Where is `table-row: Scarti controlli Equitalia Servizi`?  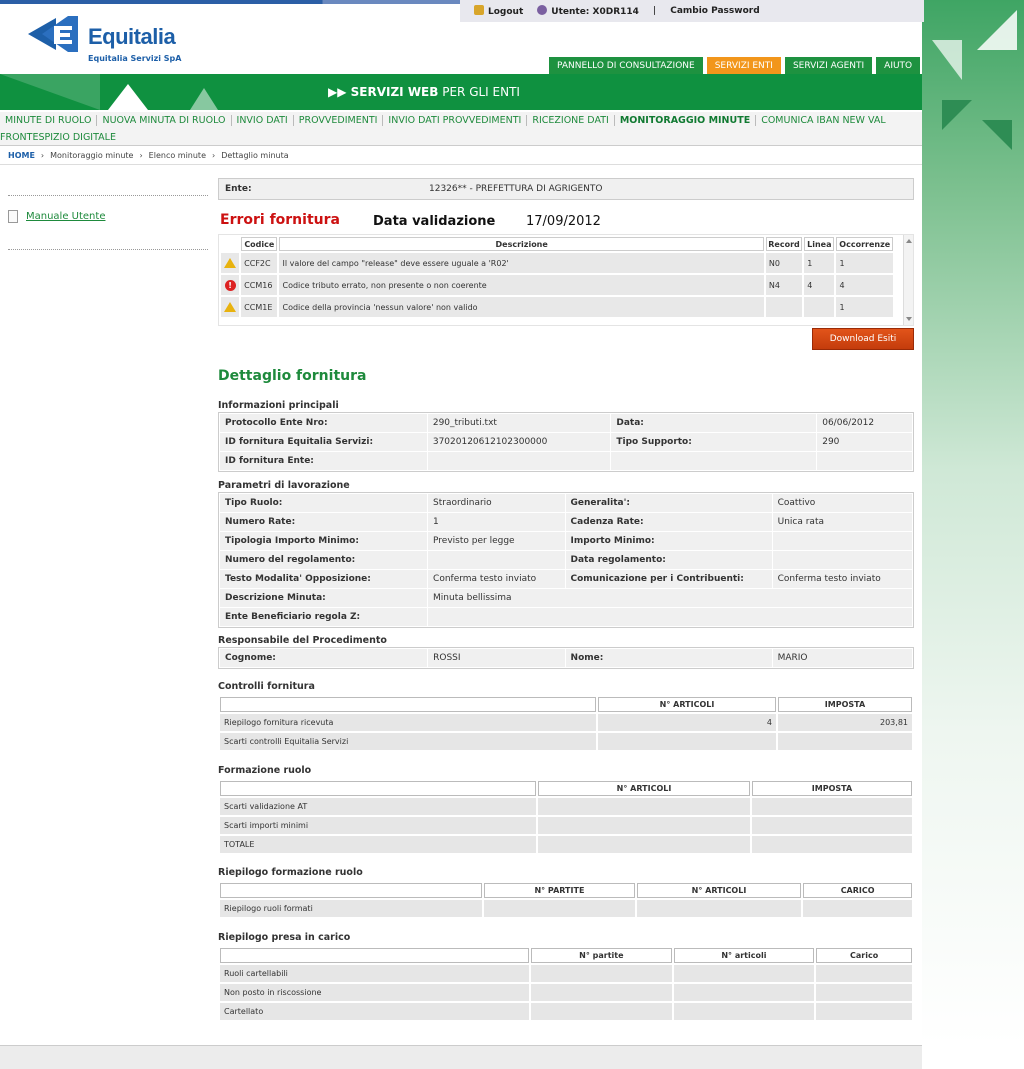
table-row: Scarti controlli Equitalia Servizi is located at coordinates (566, 741).